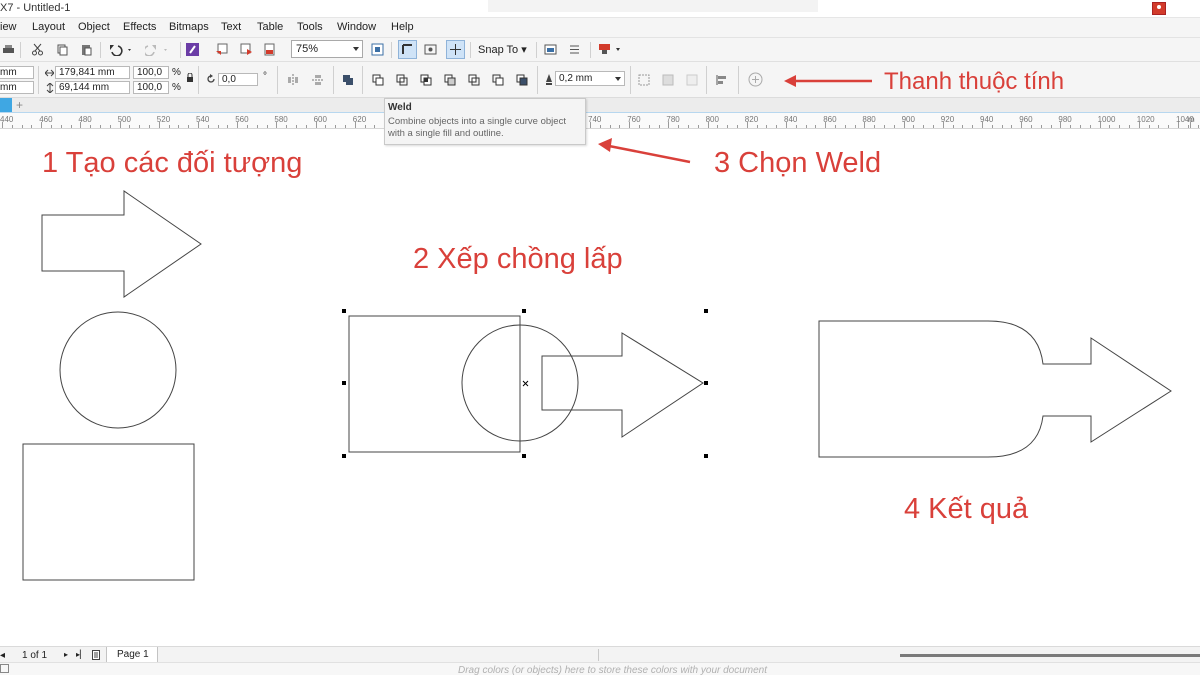  I want to click on convert-to-curves-icon, so click(644, 80).